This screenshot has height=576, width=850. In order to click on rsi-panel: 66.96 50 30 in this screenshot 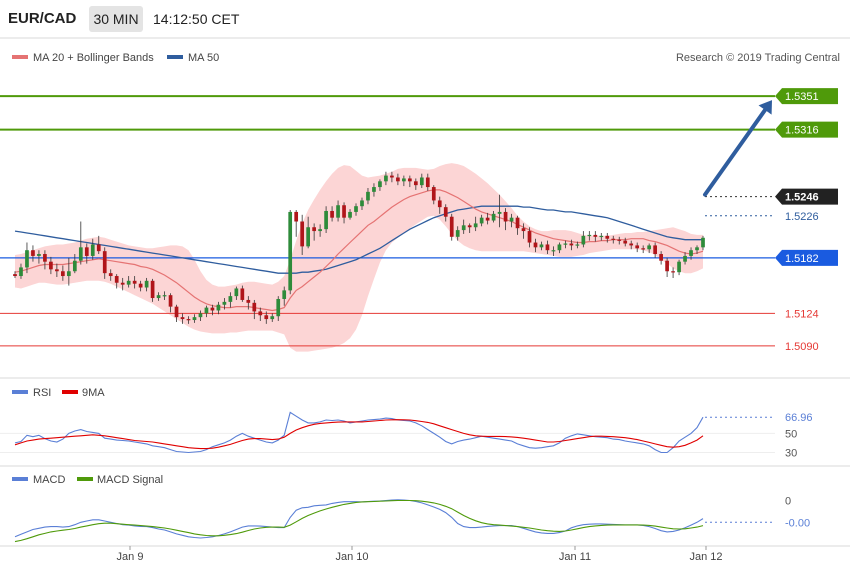, I will do `click(406, 435)`.